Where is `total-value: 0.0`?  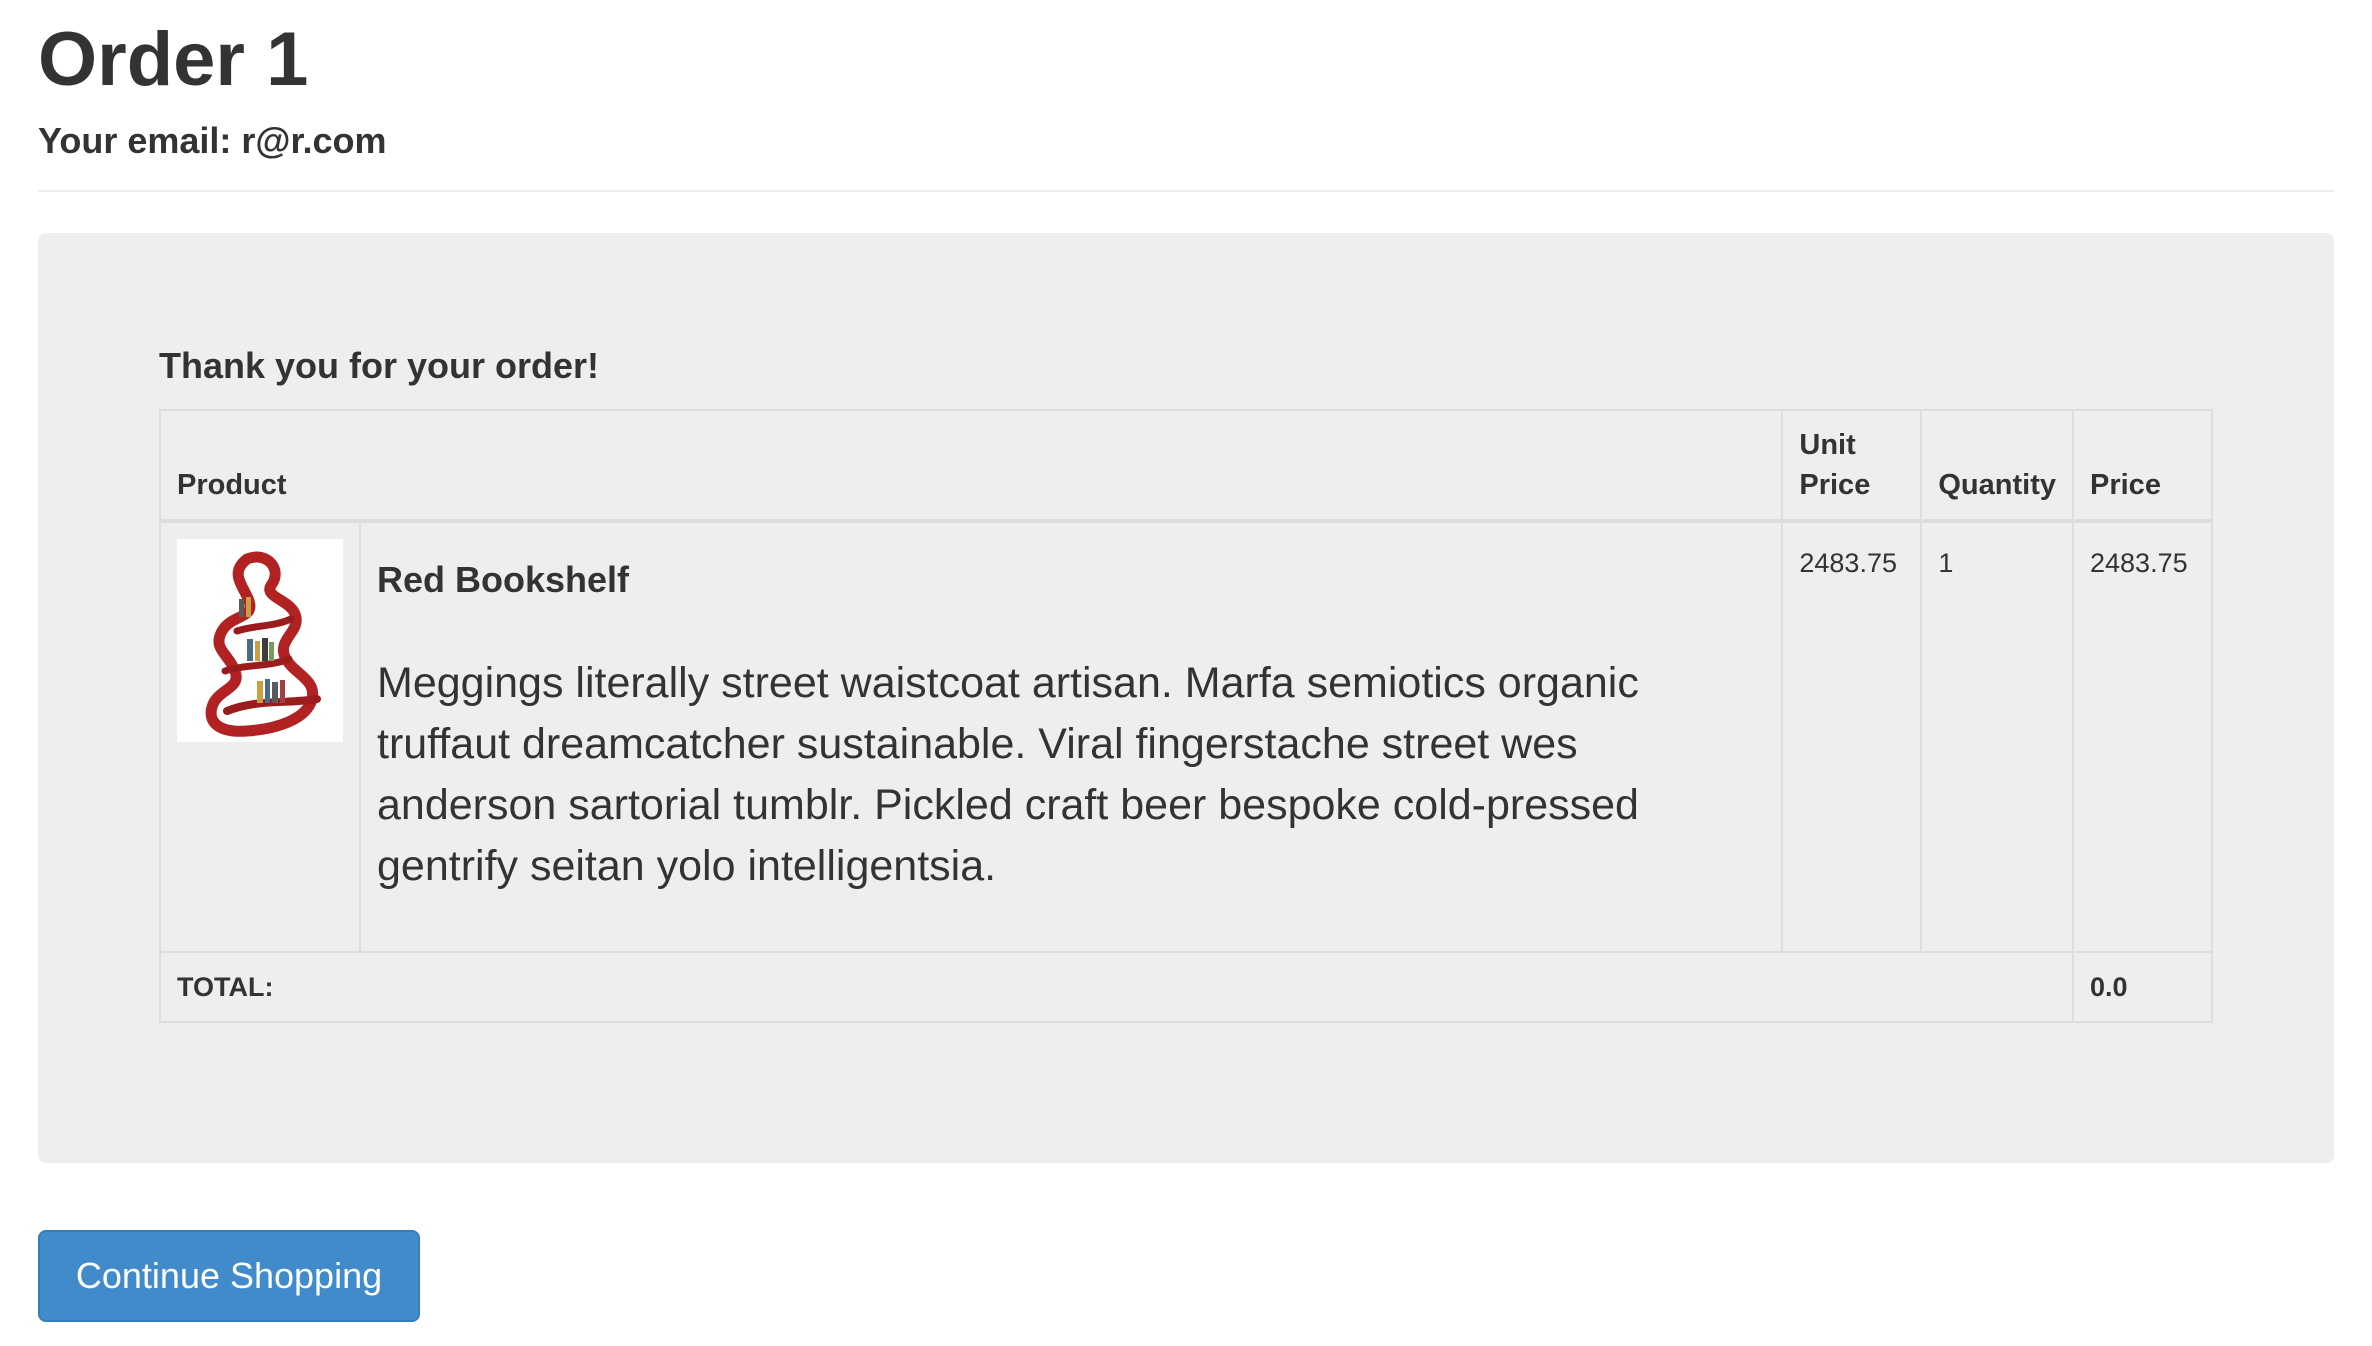
total-value: 0.0 is located at coordinates (2142, 987).